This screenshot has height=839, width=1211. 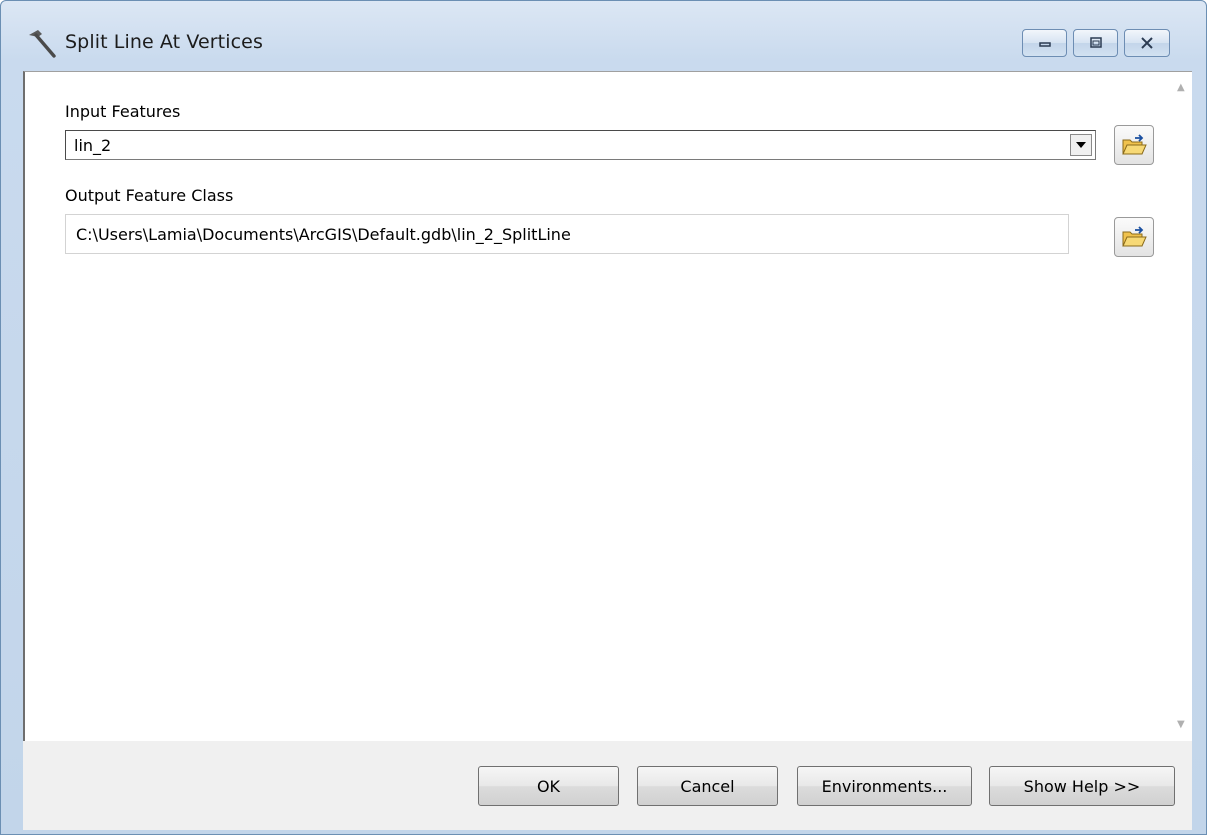 What do you see at coordinates (580, 145) in the screenshot?
I see `input-features-combobox: lin_2` at bounding box center [580, 145].